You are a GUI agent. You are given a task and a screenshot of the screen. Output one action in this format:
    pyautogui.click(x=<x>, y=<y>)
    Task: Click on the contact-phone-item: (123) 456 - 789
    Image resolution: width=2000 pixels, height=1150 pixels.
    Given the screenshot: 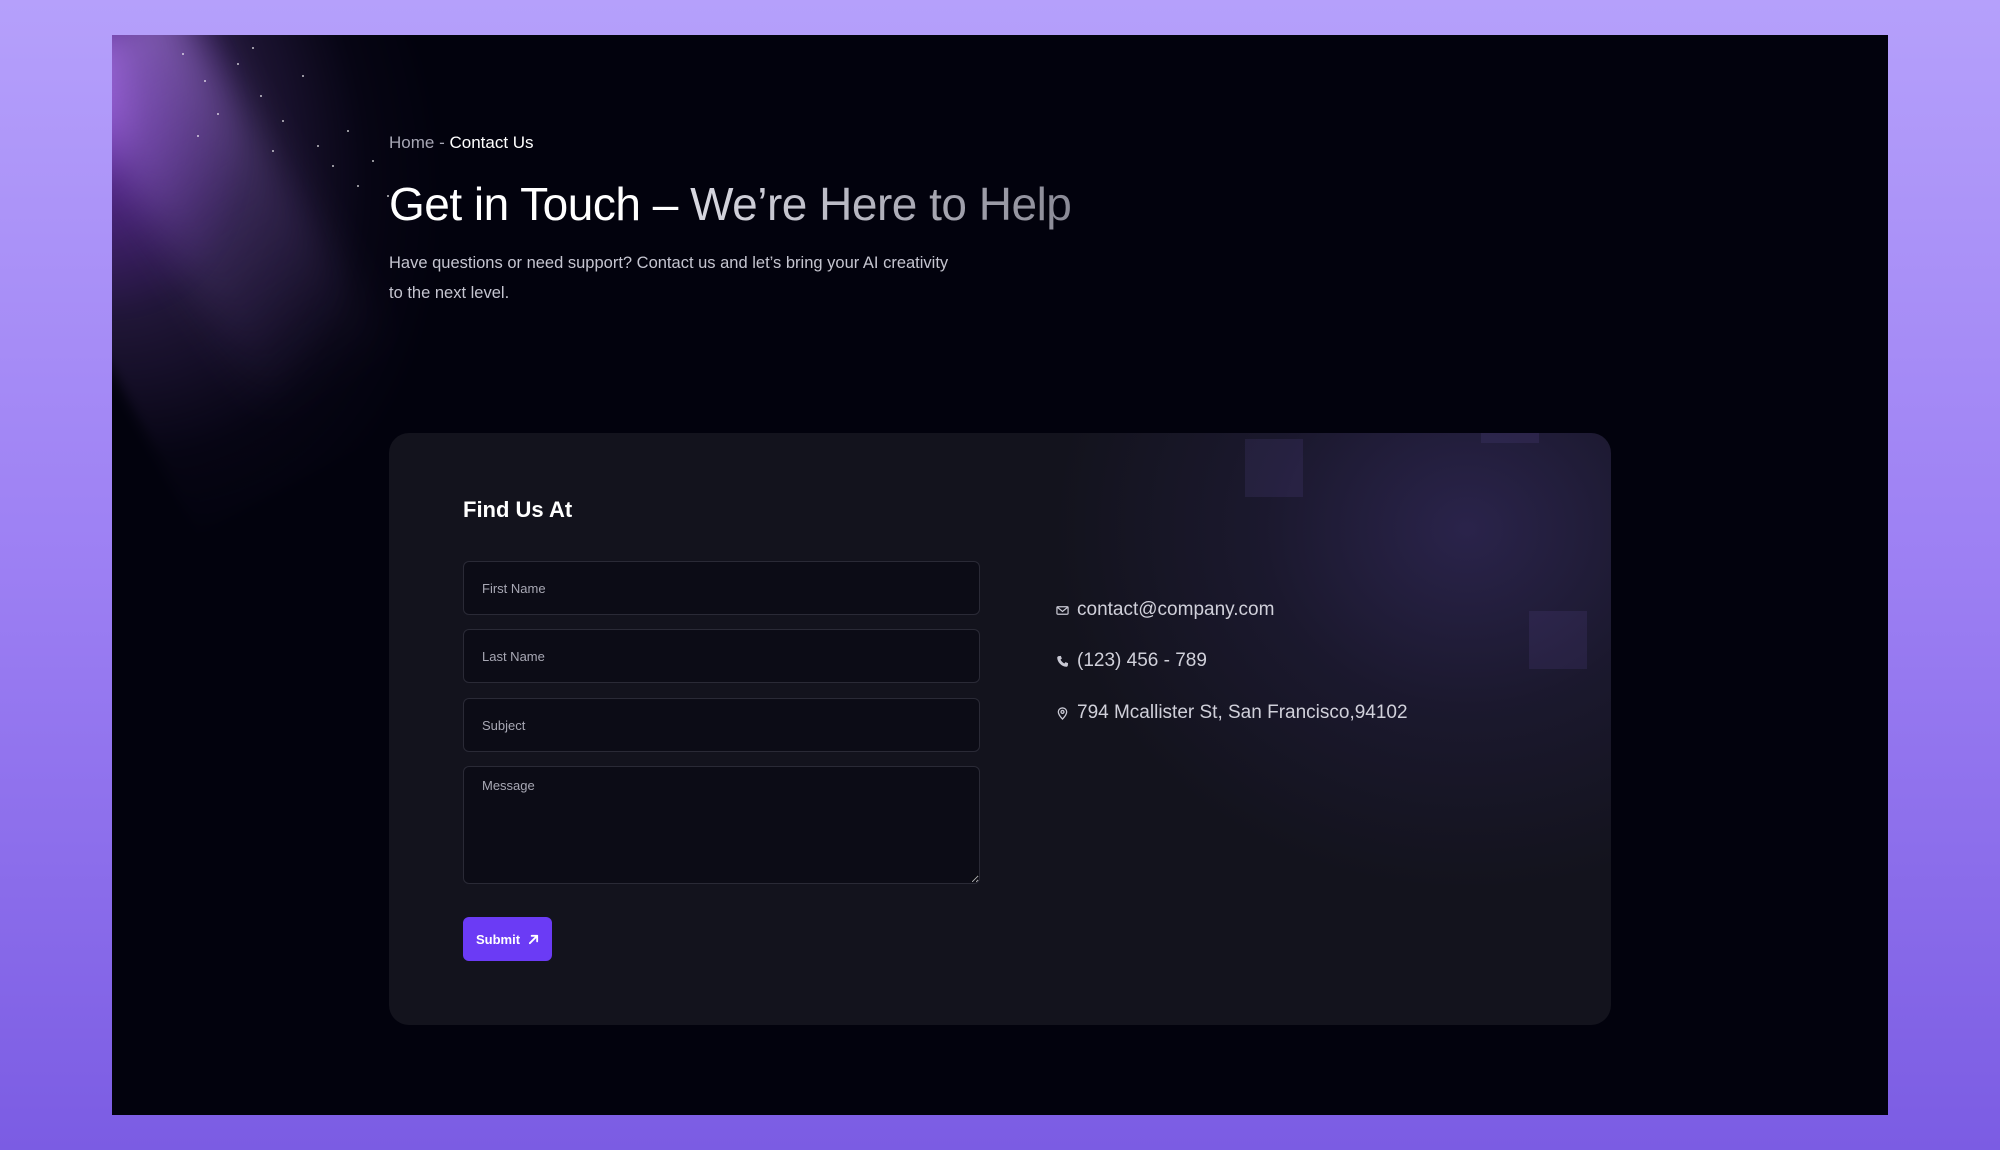 What is the action you would take?
    pyautogui.click(x=1131, y=661)
    